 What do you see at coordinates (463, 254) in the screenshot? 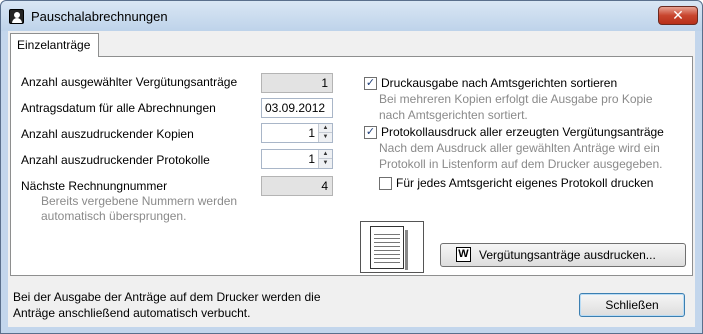
I see `word-document-icon: W` at bounding box center [463, 254].